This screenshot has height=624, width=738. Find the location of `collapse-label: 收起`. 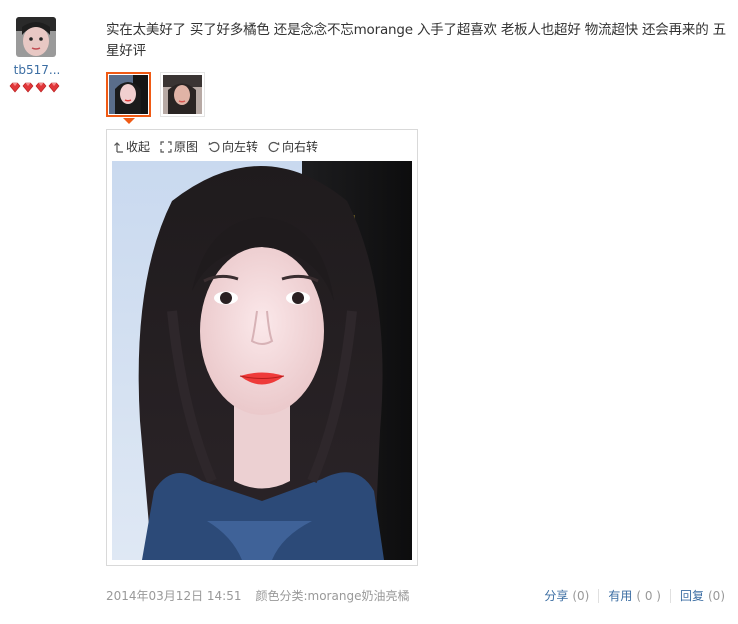

collapse-label: 收起 is located at coordinates (138, 147).